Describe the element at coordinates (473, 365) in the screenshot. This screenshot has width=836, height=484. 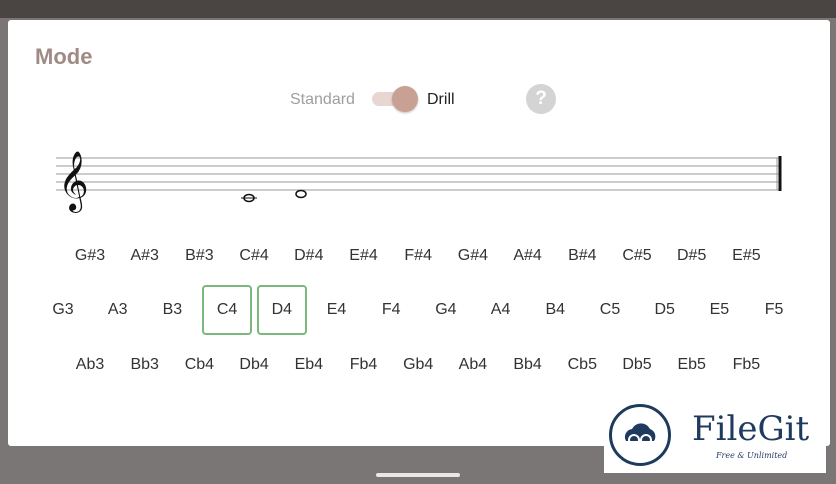
I see `note-button-ab4: Ab4` at that location.